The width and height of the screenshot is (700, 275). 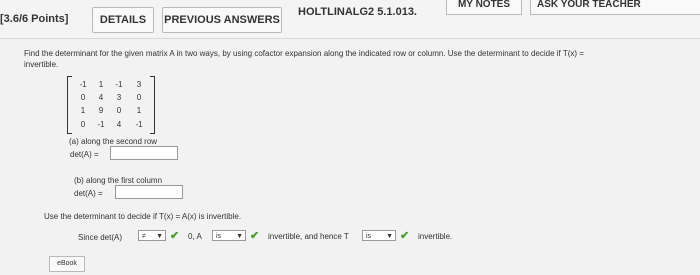 What do you see at coordinates (222, 20) in the screenshot?
I see `previous-answers-button: PREVIOUS ANSWERS` at bounding box center [222, 20].